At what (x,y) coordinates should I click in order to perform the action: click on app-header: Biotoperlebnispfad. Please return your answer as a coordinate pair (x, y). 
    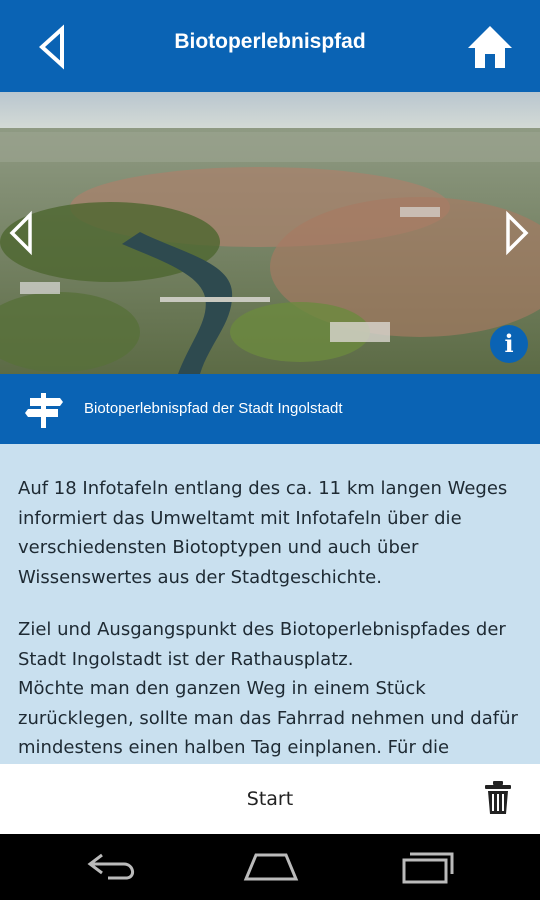
    Looking at the image, I should click on (270, 46).